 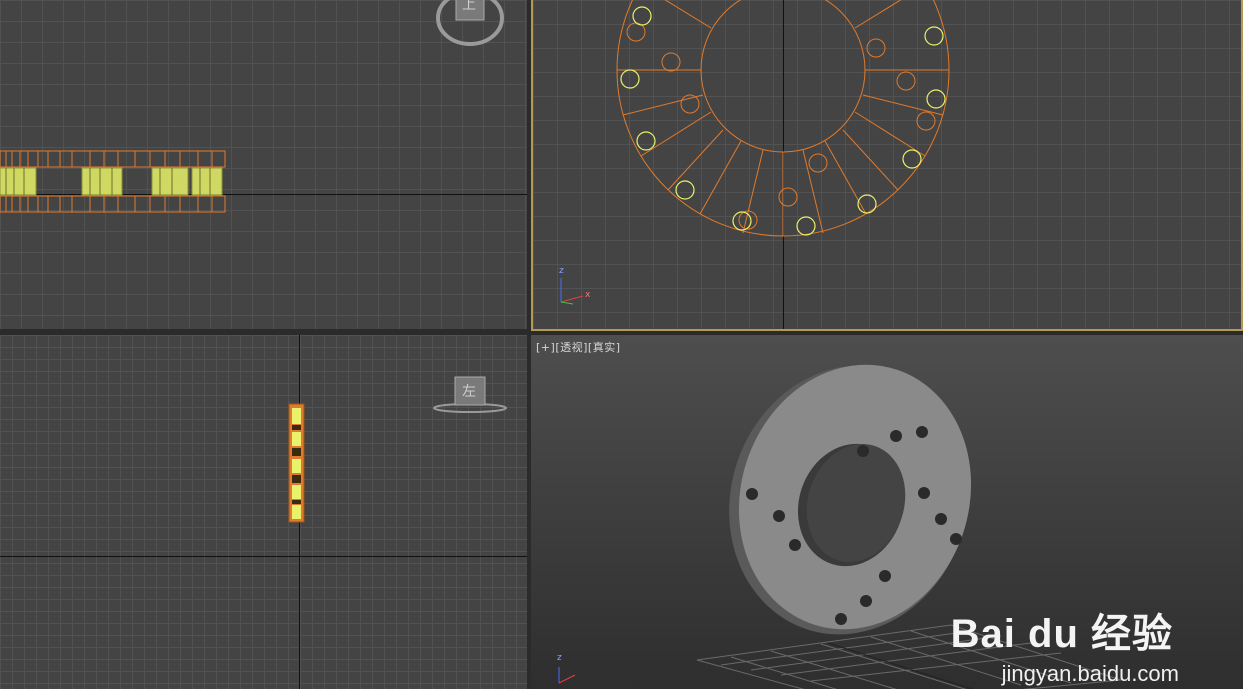 I want to click on watermark-brand: Bai du 经验, so click(x=1061, y=634).